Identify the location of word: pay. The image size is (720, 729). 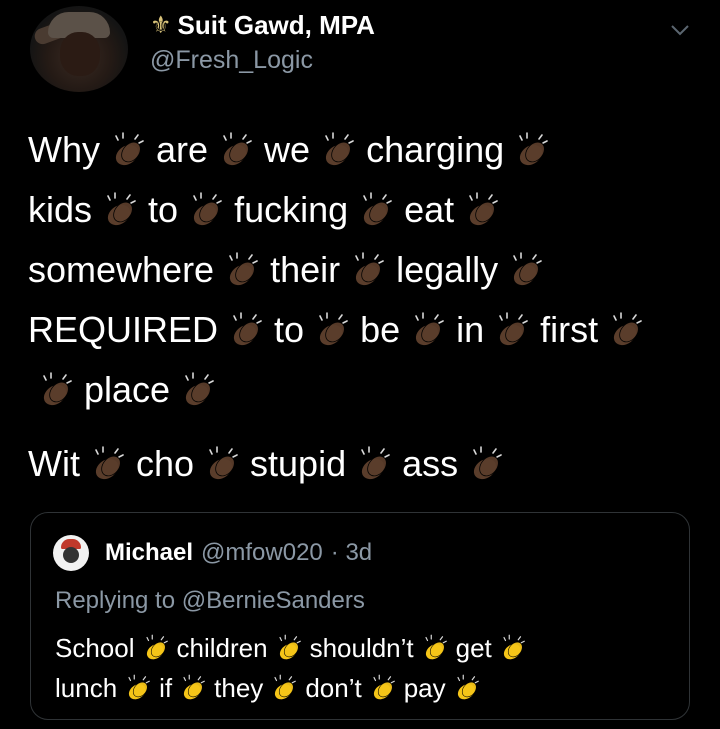
(424, 688).